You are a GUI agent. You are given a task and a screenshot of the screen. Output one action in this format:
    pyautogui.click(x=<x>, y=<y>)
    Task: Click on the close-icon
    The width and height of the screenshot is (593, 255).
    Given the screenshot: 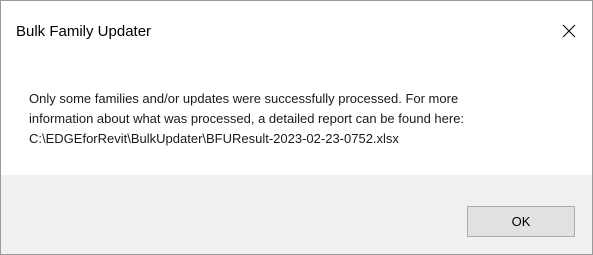 What is the action you would take?
    pyautogui.click(x=569, y=31)
    